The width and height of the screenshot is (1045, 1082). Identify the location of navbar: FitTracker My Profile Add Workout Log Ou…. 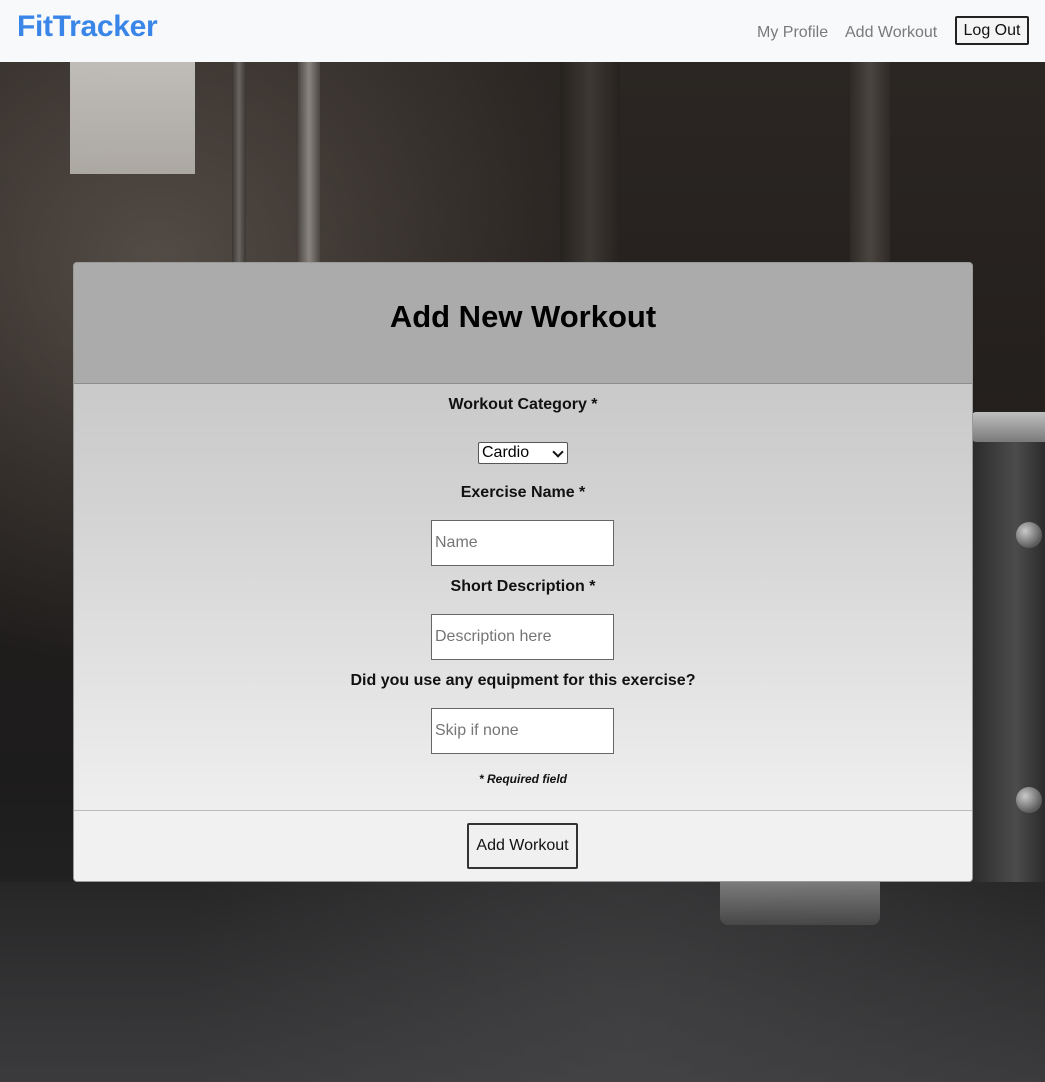
(522, 31).